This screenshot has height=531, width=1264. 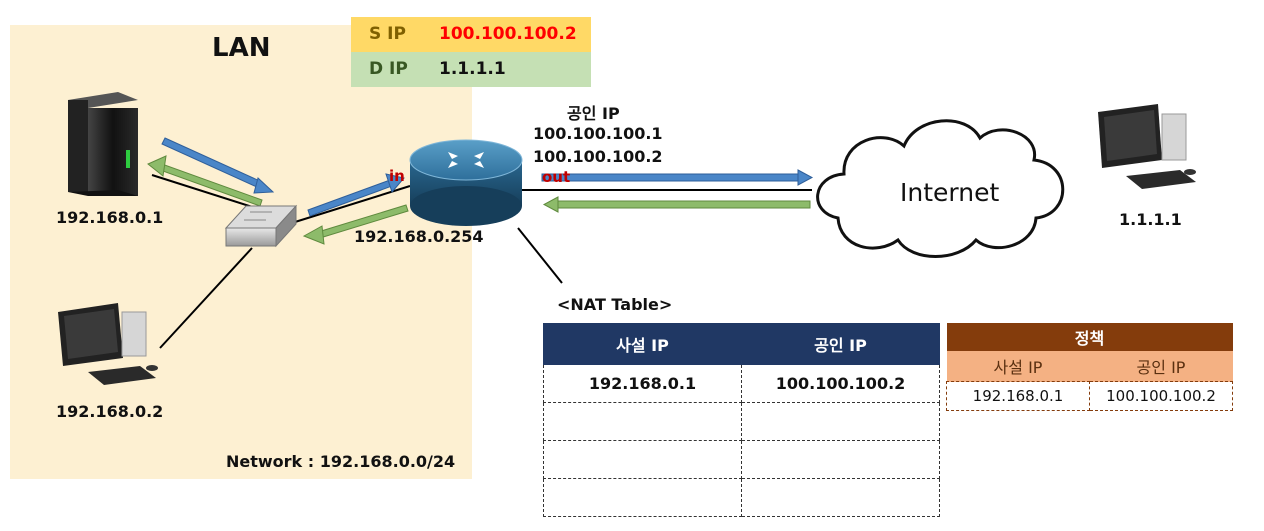 I want to click on nat-pointer-line, so click(x=540, y=255).